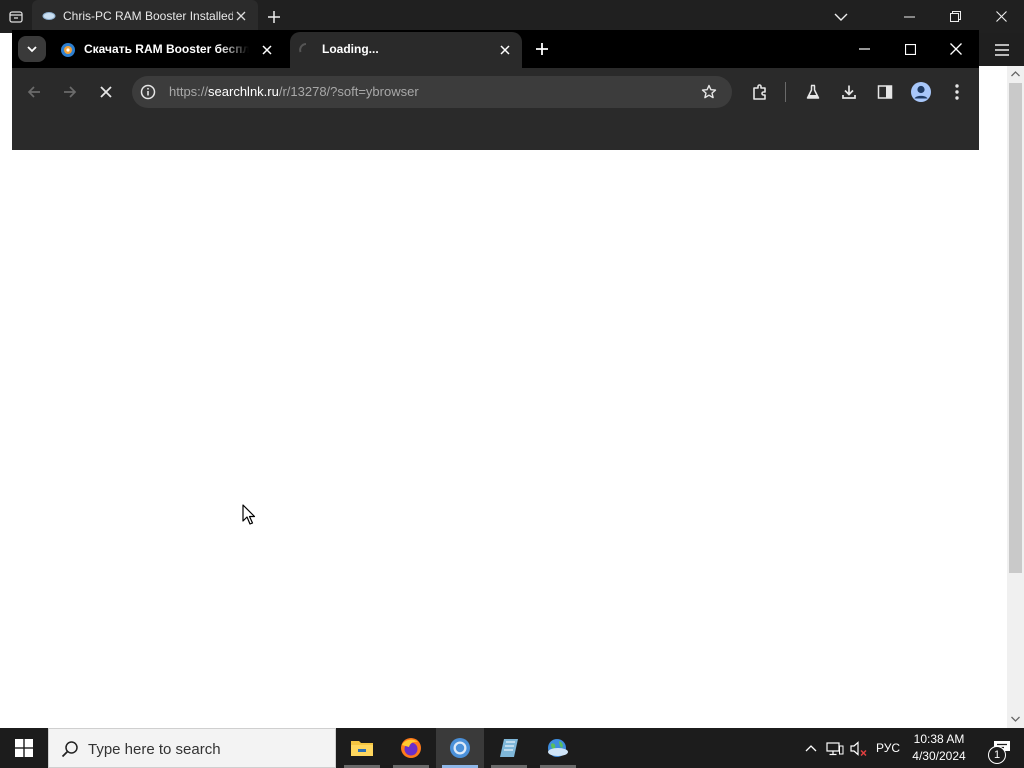  Describe the element at coordinates (495, 133) in the screenshot. I see `bookmarks-bar` at that location.